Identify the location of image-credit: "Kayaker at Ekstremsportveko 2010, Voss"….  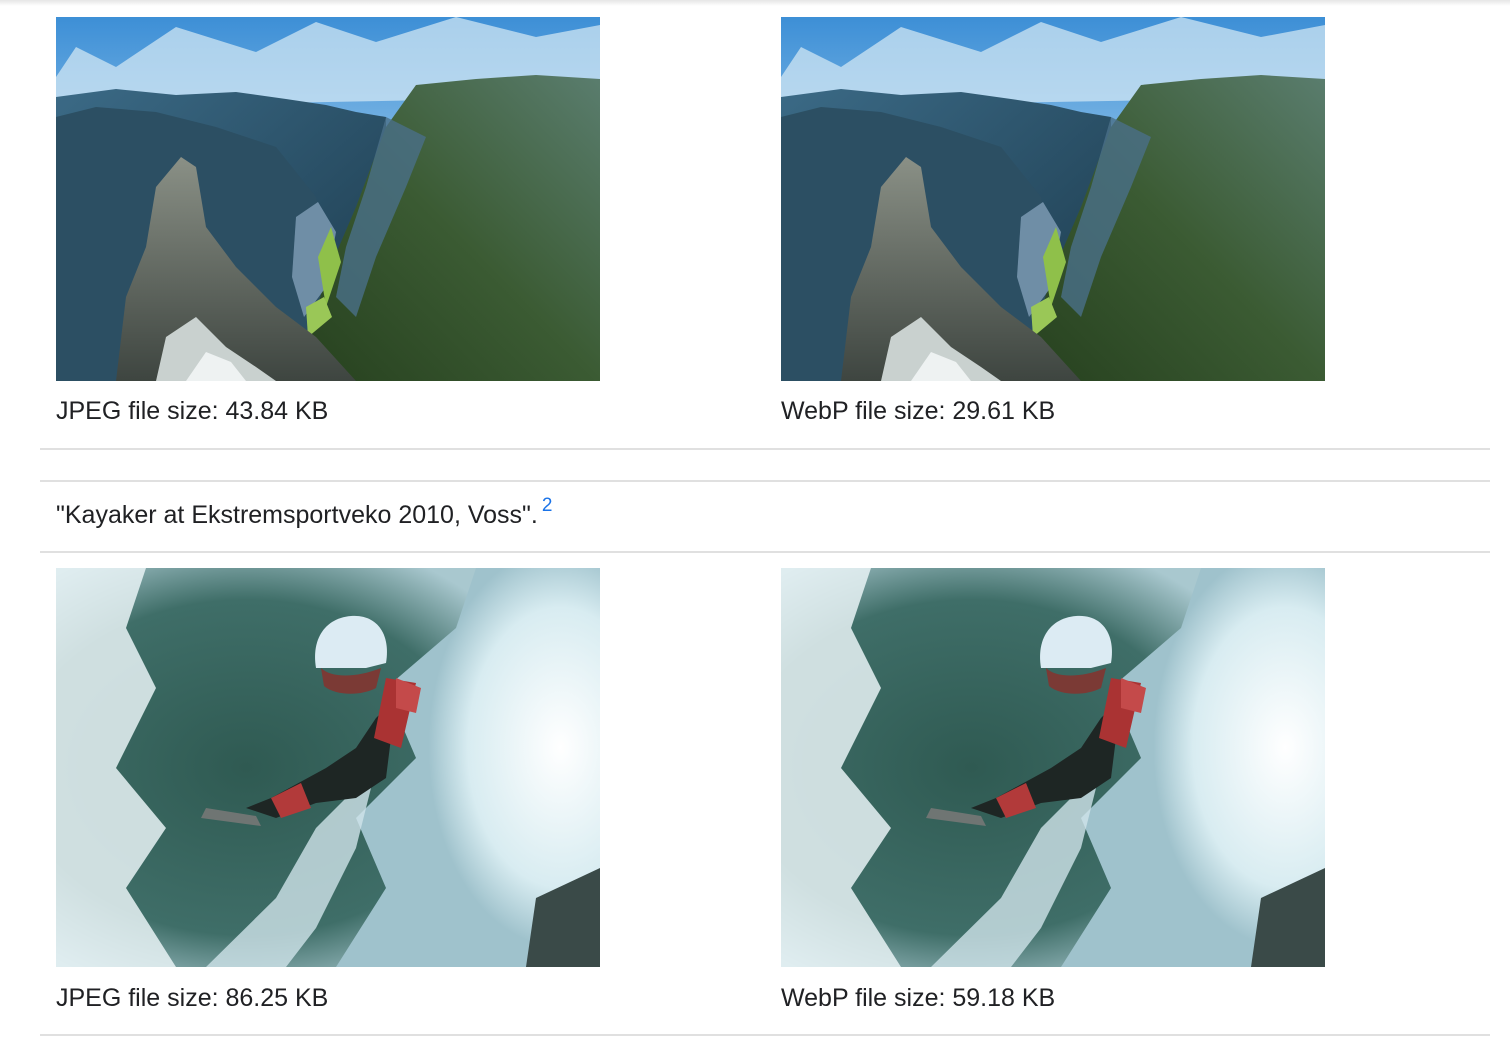
(304, 514).